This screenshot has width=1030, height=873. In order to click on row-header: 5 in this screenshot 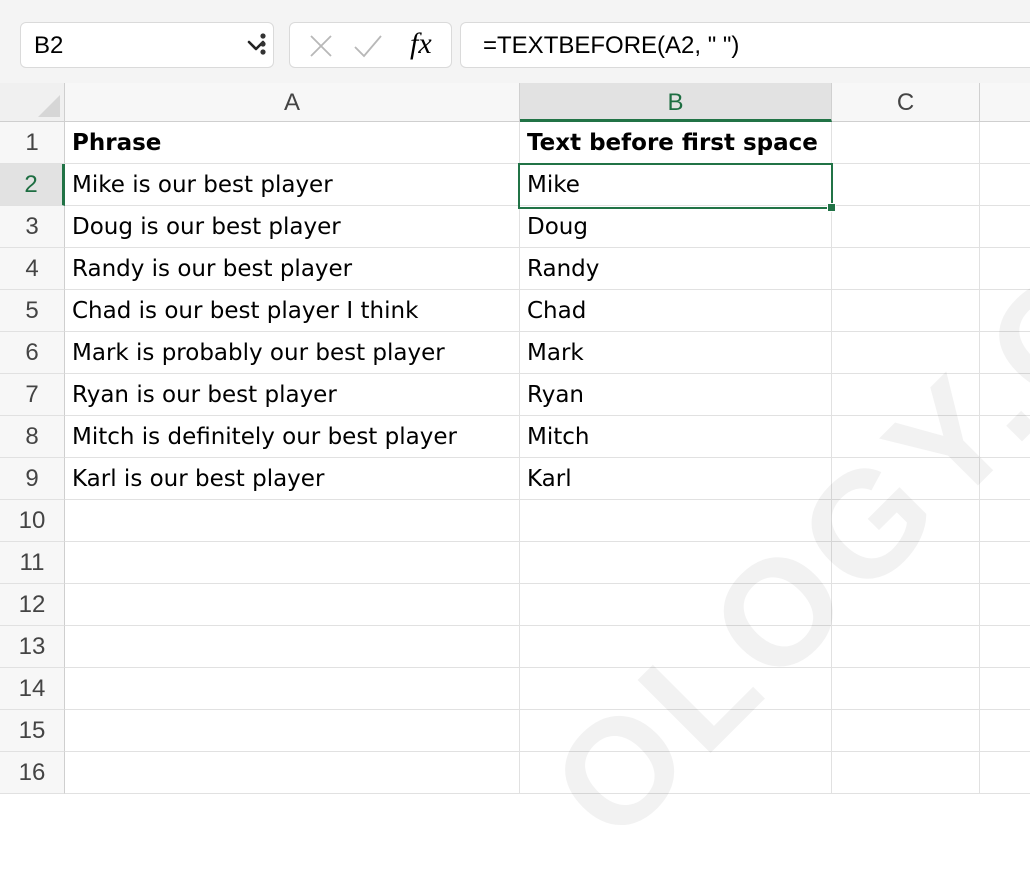, I will do `click(32, 311)`.